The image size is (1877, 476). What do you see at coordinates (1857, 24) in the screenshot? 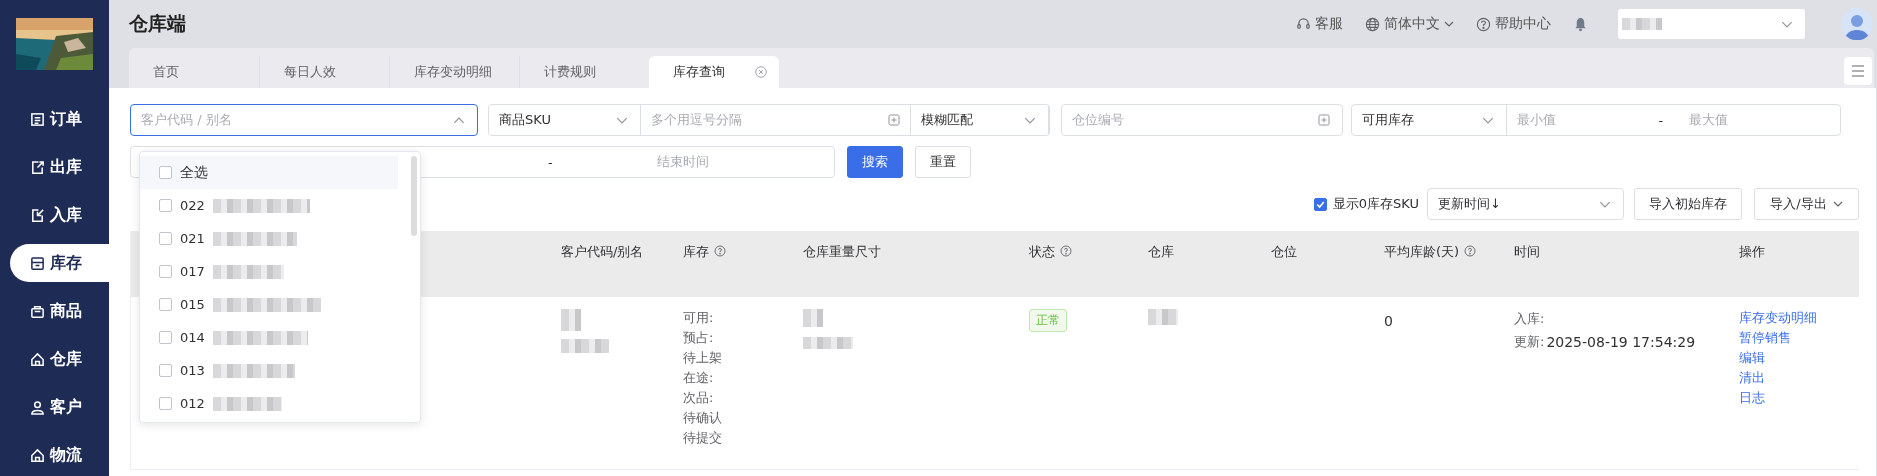
I see `avatar` at bounding box center [1857, 24].